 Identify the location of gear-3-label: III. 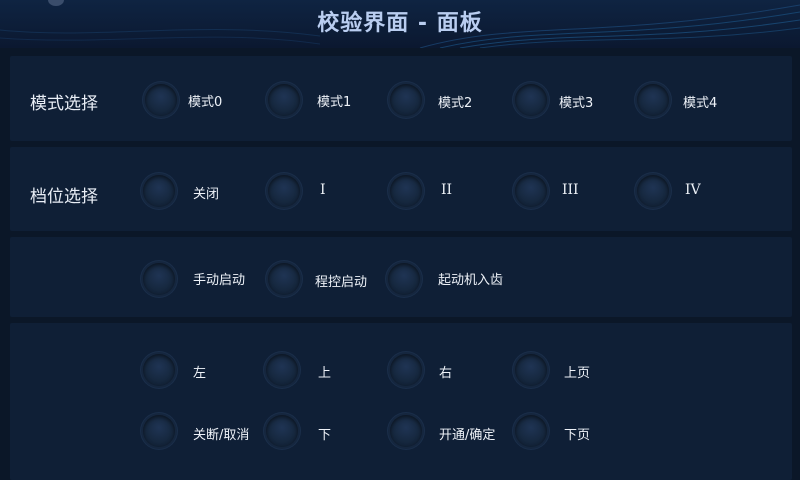
(570, 190).